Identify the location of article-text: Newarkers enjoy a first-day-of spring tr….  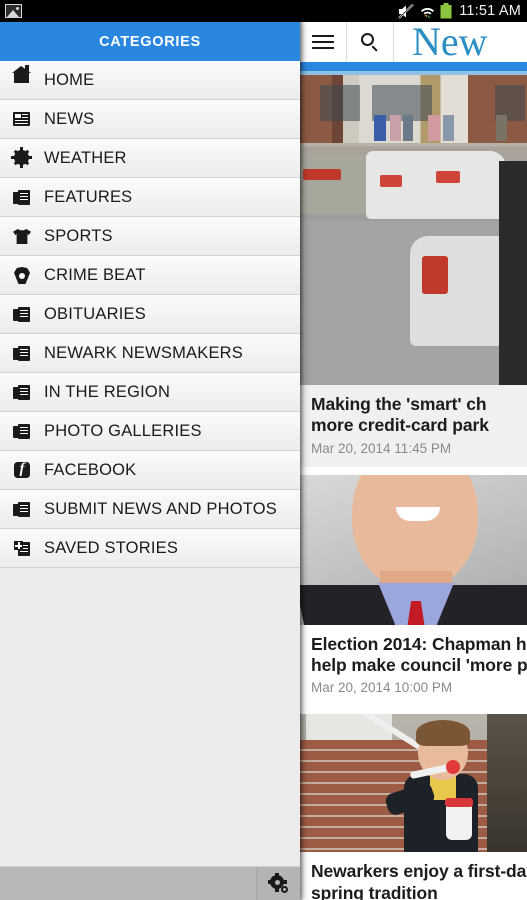
(413, 876).